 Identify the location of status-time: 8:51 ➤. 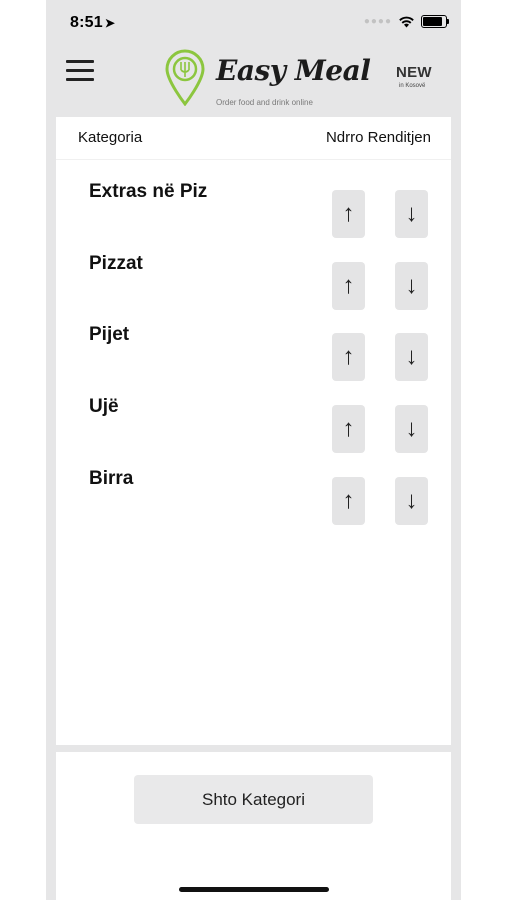
(92, 23).